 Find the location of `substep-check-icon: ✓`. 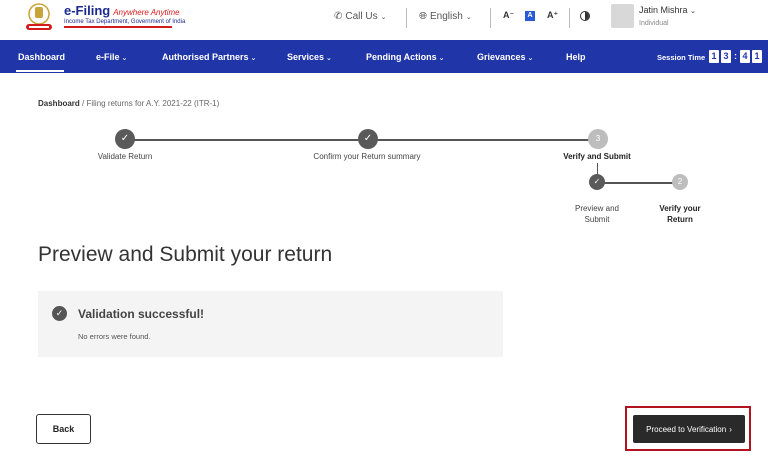

substep-check-icon: ✓ is located at coordinates (597, 182).